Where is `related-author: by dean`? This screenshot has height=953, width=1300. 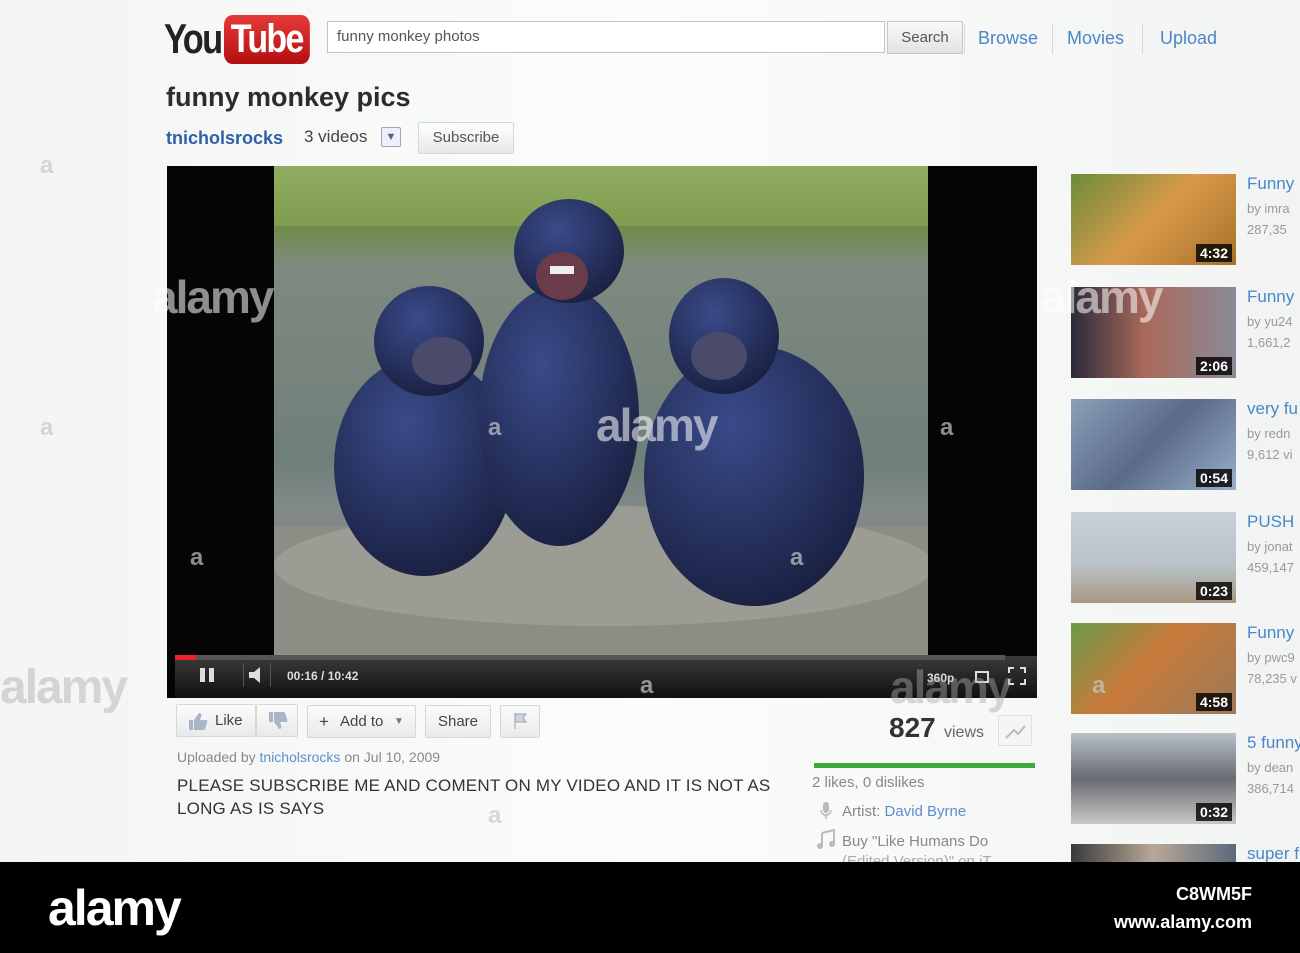
related-author: by dean is located at coordinates (1270, 767).